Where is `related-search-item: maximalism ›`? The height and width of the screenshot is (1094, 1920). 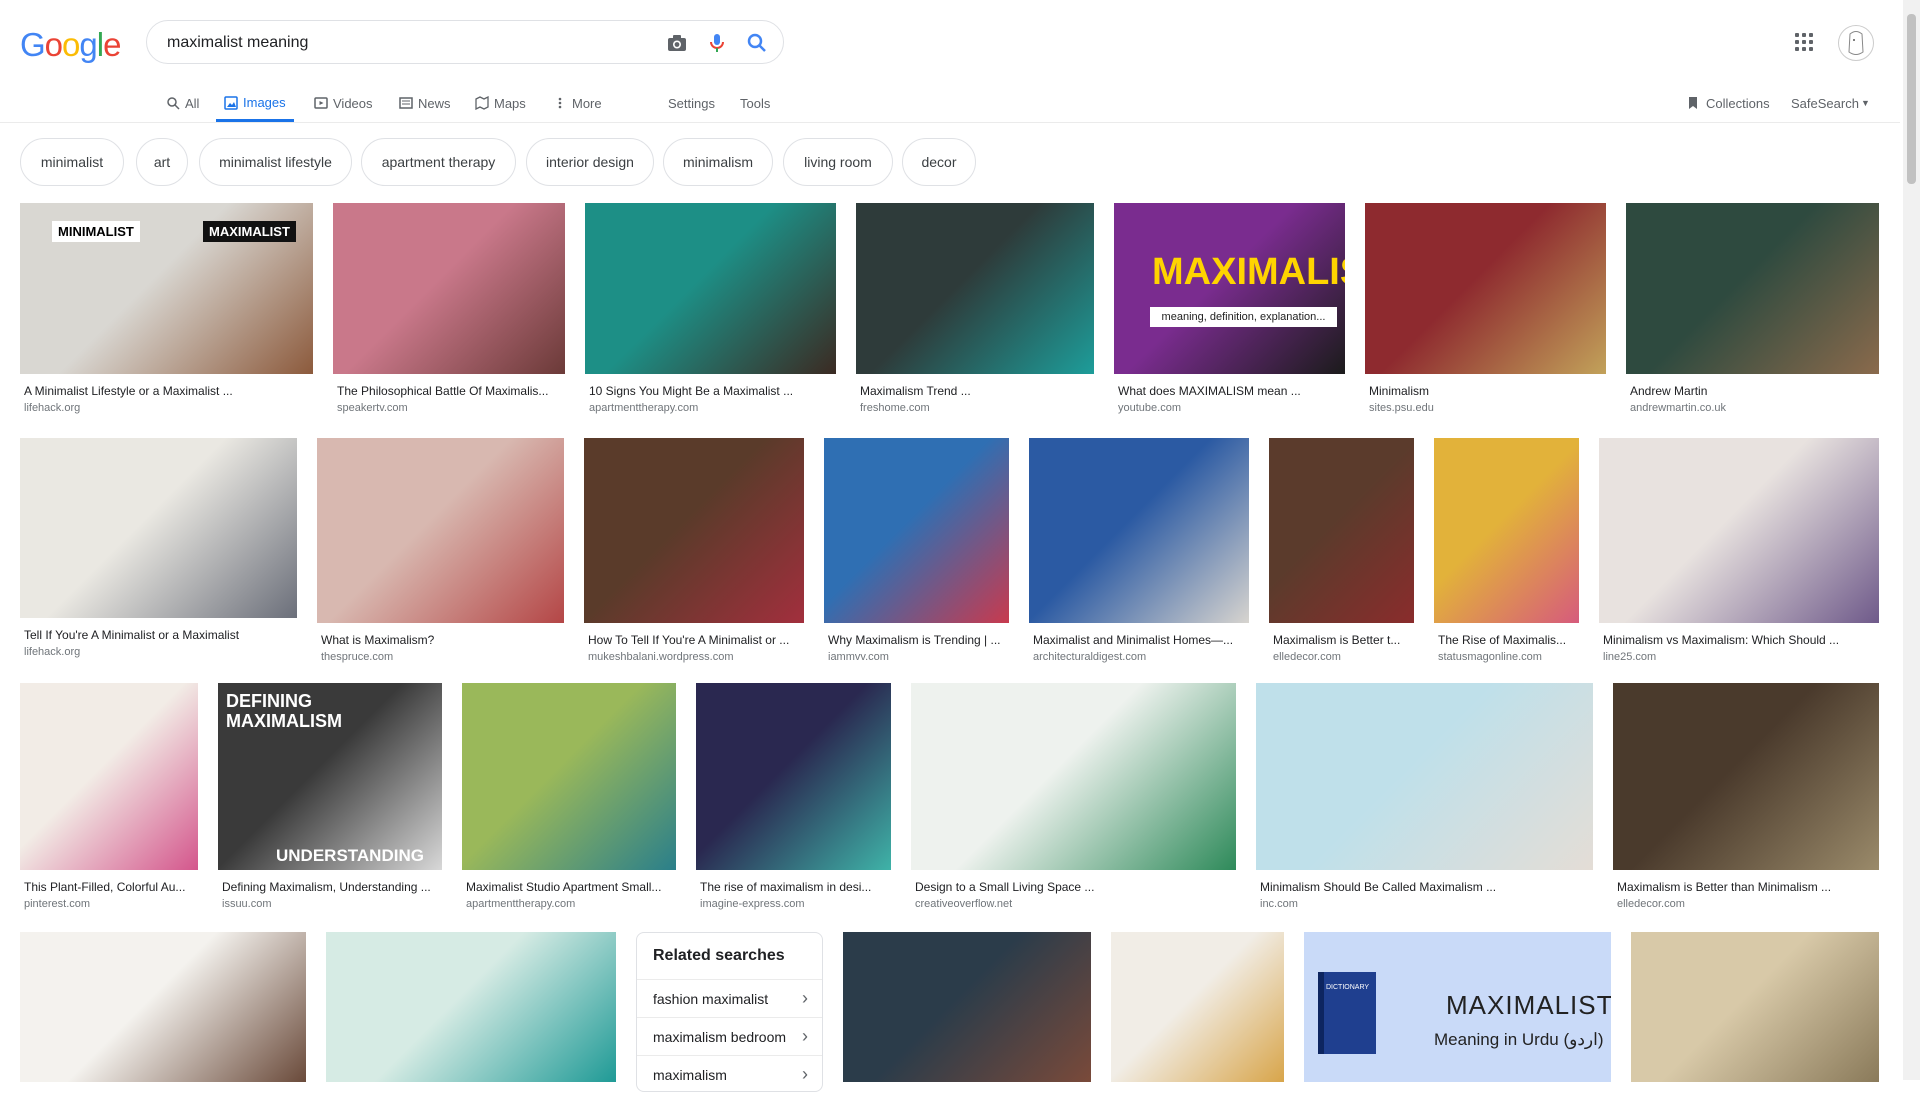 related-search-item: maximalism › is located at coordinates (729, 1074).